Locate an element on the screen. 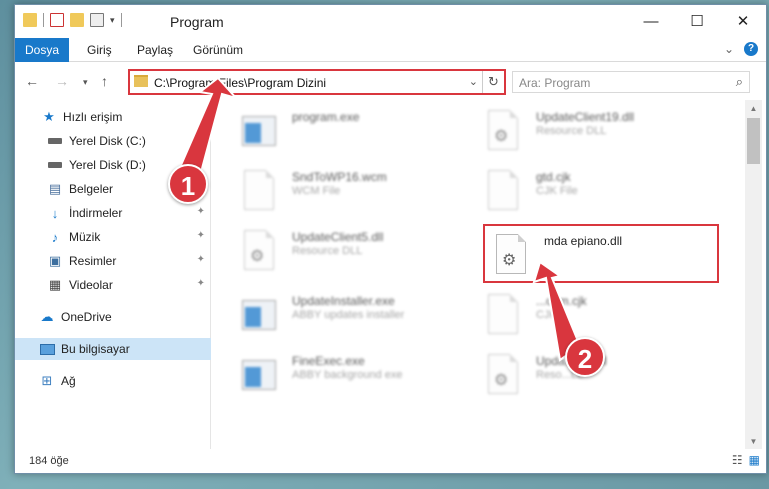  back-arrow-icon: ← is located at coordinates (32, 81).